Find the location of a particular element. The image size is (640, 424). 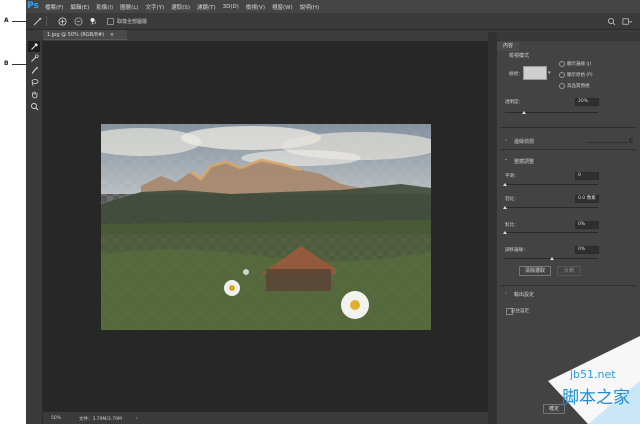

opacity-field: 20% is located at coordinates (587, 102).